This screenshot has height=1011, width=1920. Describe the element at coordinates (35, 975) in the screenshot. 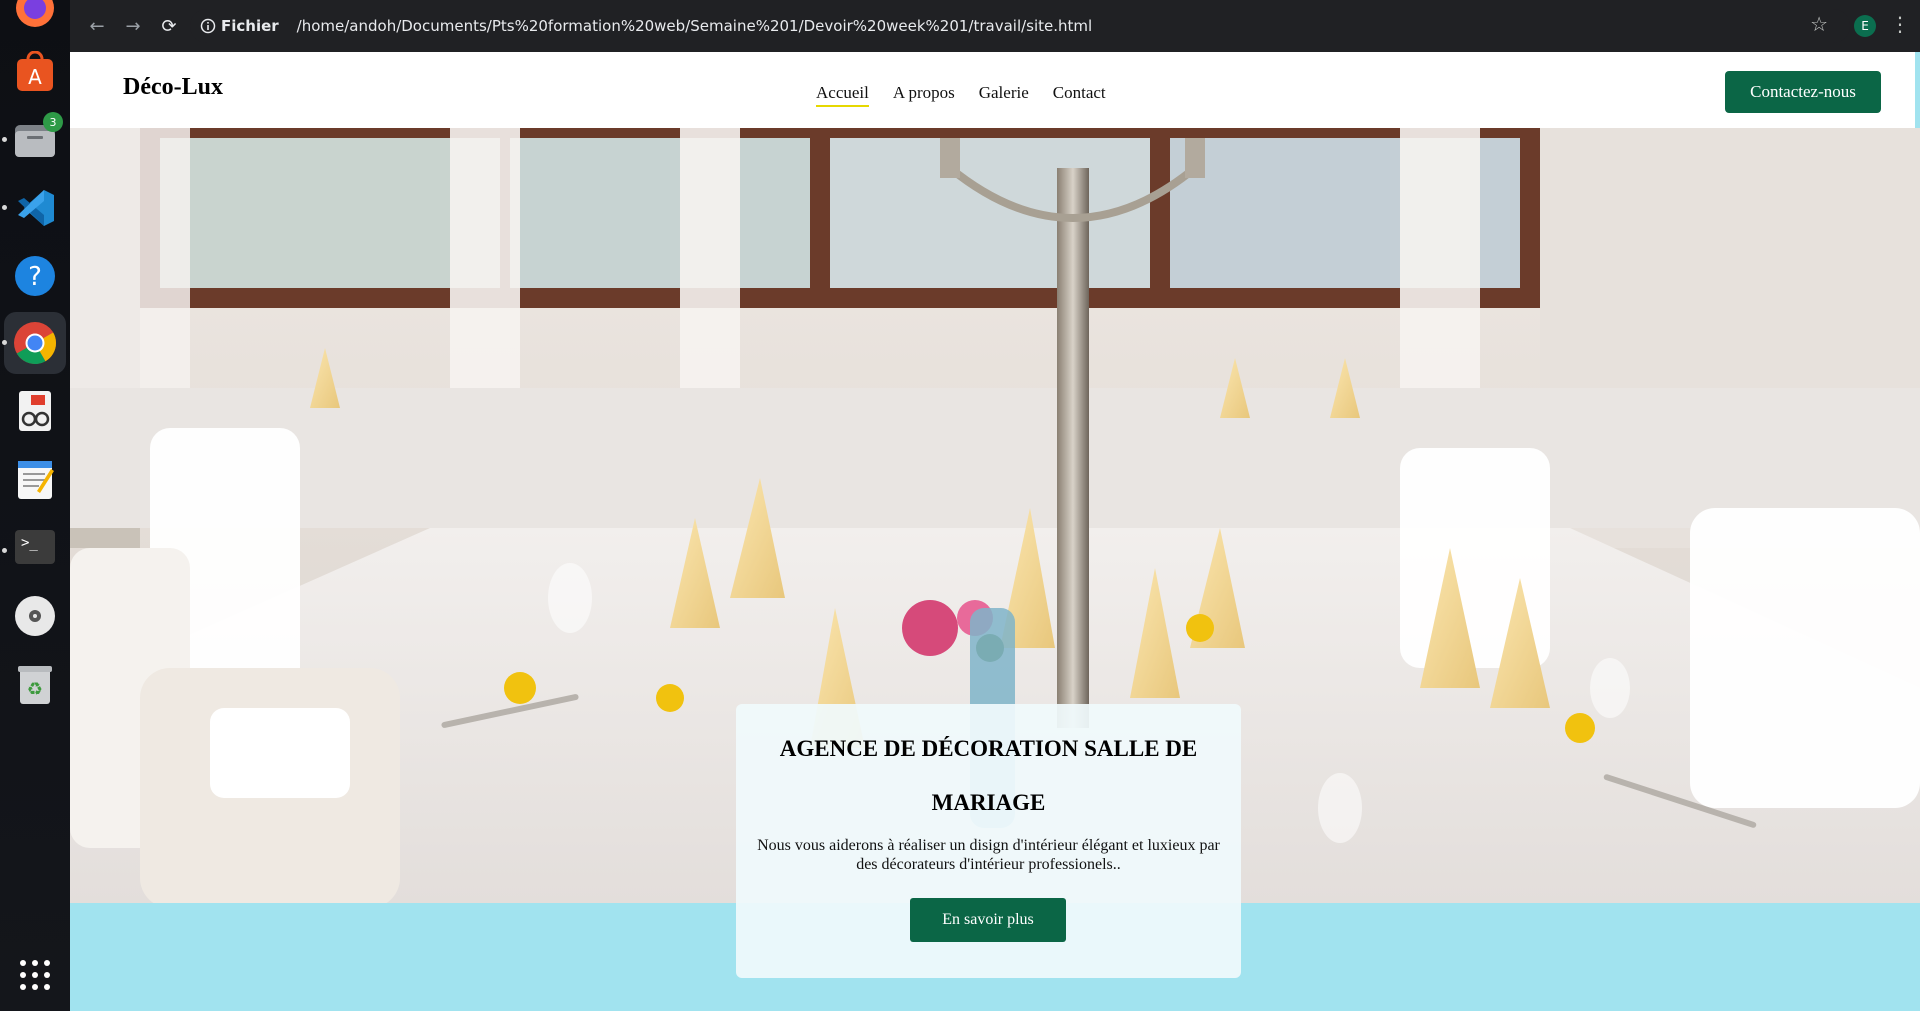

I see `app-grid-icon` at that location.